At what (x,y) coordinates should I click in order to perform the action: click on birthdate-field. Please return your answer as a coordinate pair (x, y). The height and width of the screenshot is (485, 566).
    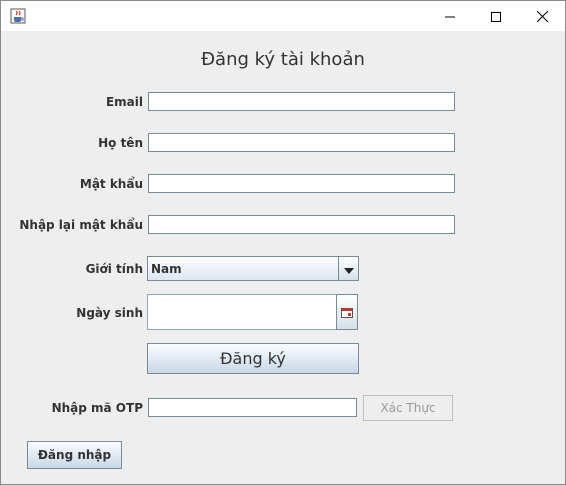
    Looking at the image, I should click on (242, 312).